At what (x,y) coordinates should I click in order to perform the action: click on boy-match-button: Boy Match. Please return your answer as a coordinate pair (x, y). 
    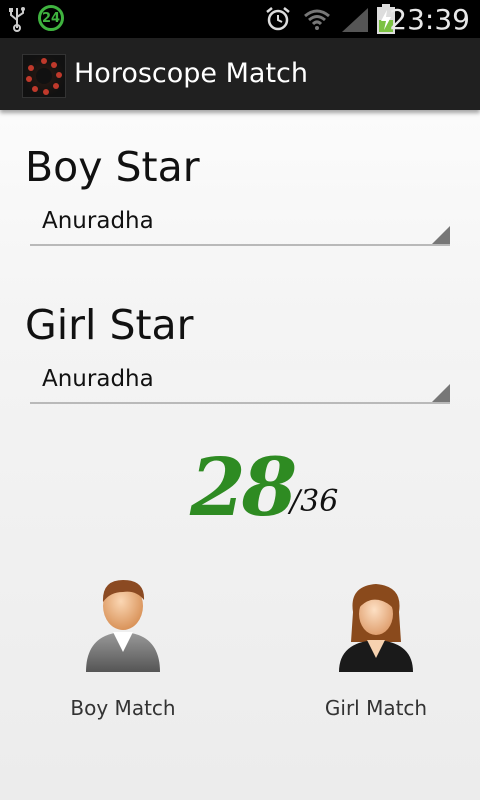
    Looking at the image, I should click on (123, 645).